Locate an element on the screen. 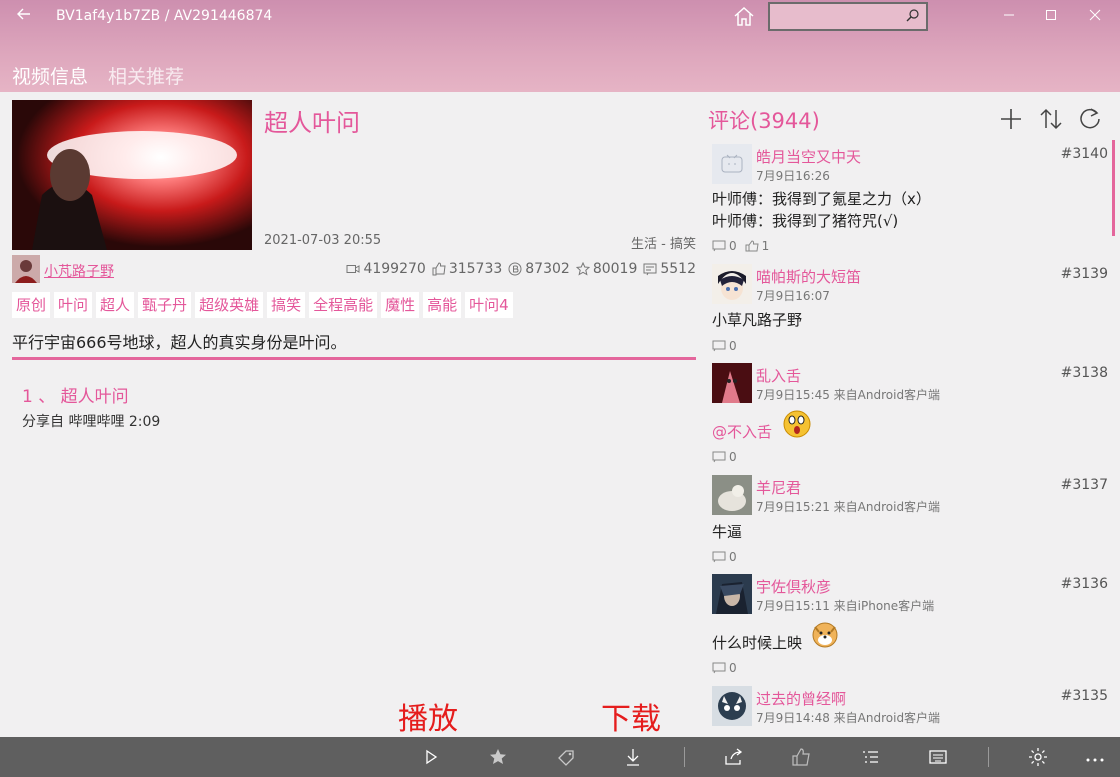 The width and height of the screenshot is (1120, 777). uploader-avatar is located at coordinates (26, 269).